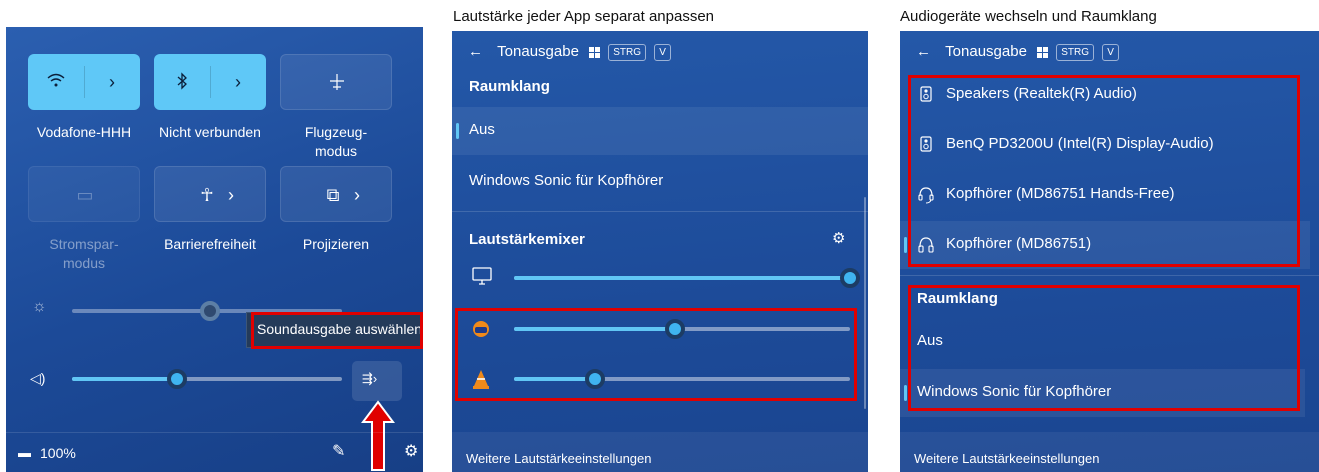 The image size is (1319, 472). What do you see at coordinates (538, 51) in the screenshot?
I see `mixer-header-title: Tonausgabe` at bounding box center [538, 51].